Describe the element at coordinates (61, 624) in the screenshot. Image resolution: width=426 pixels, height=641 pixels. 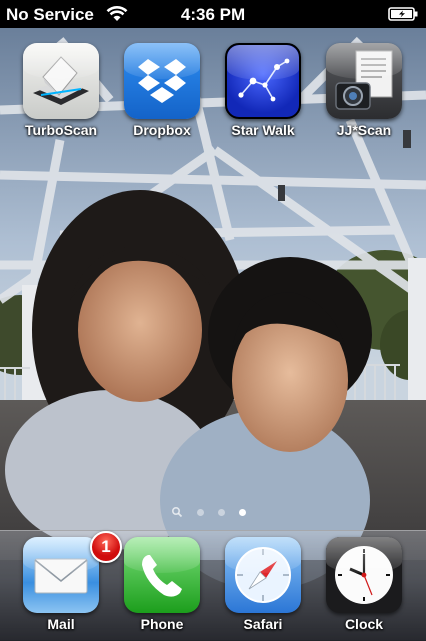
I see `app-label: Mail` at that location.